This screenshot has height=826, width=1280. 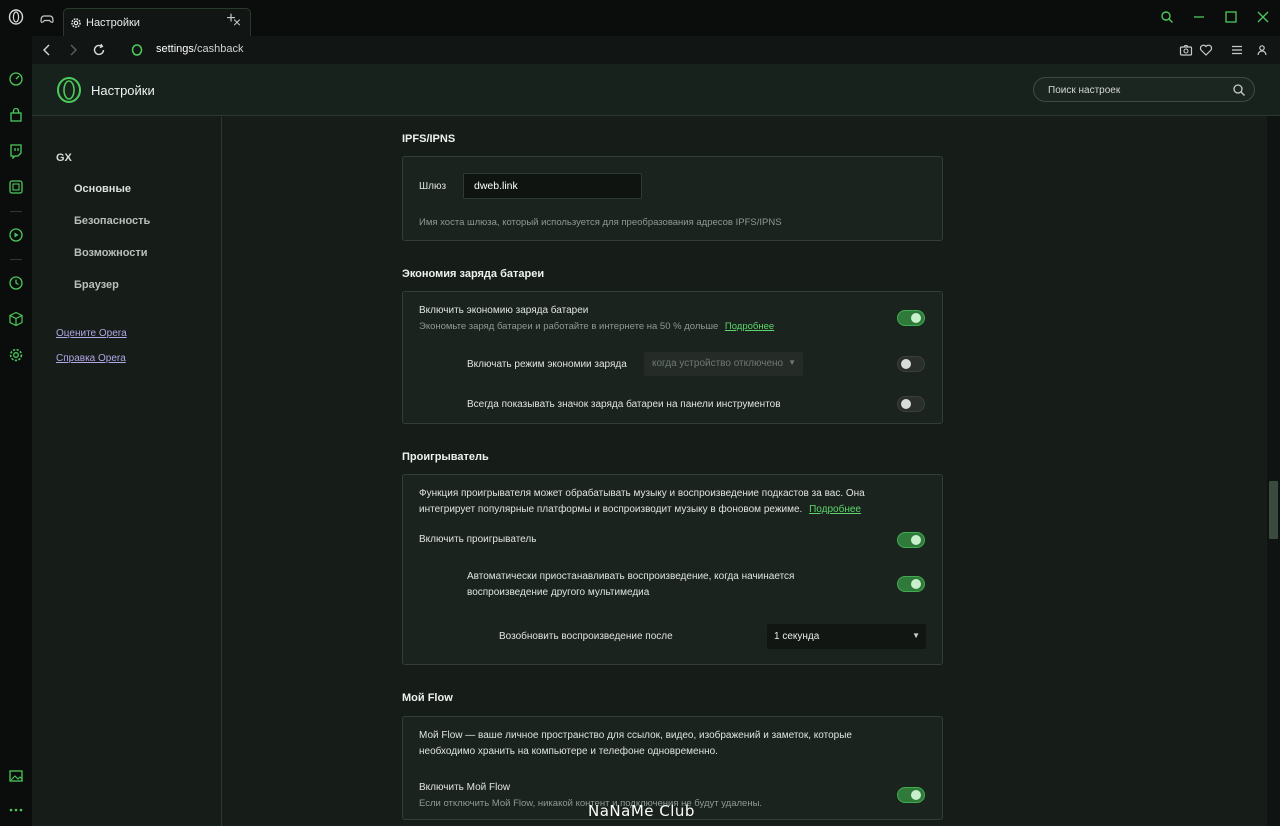 I want to click on minimize-button, so click(x=1199, y=17).